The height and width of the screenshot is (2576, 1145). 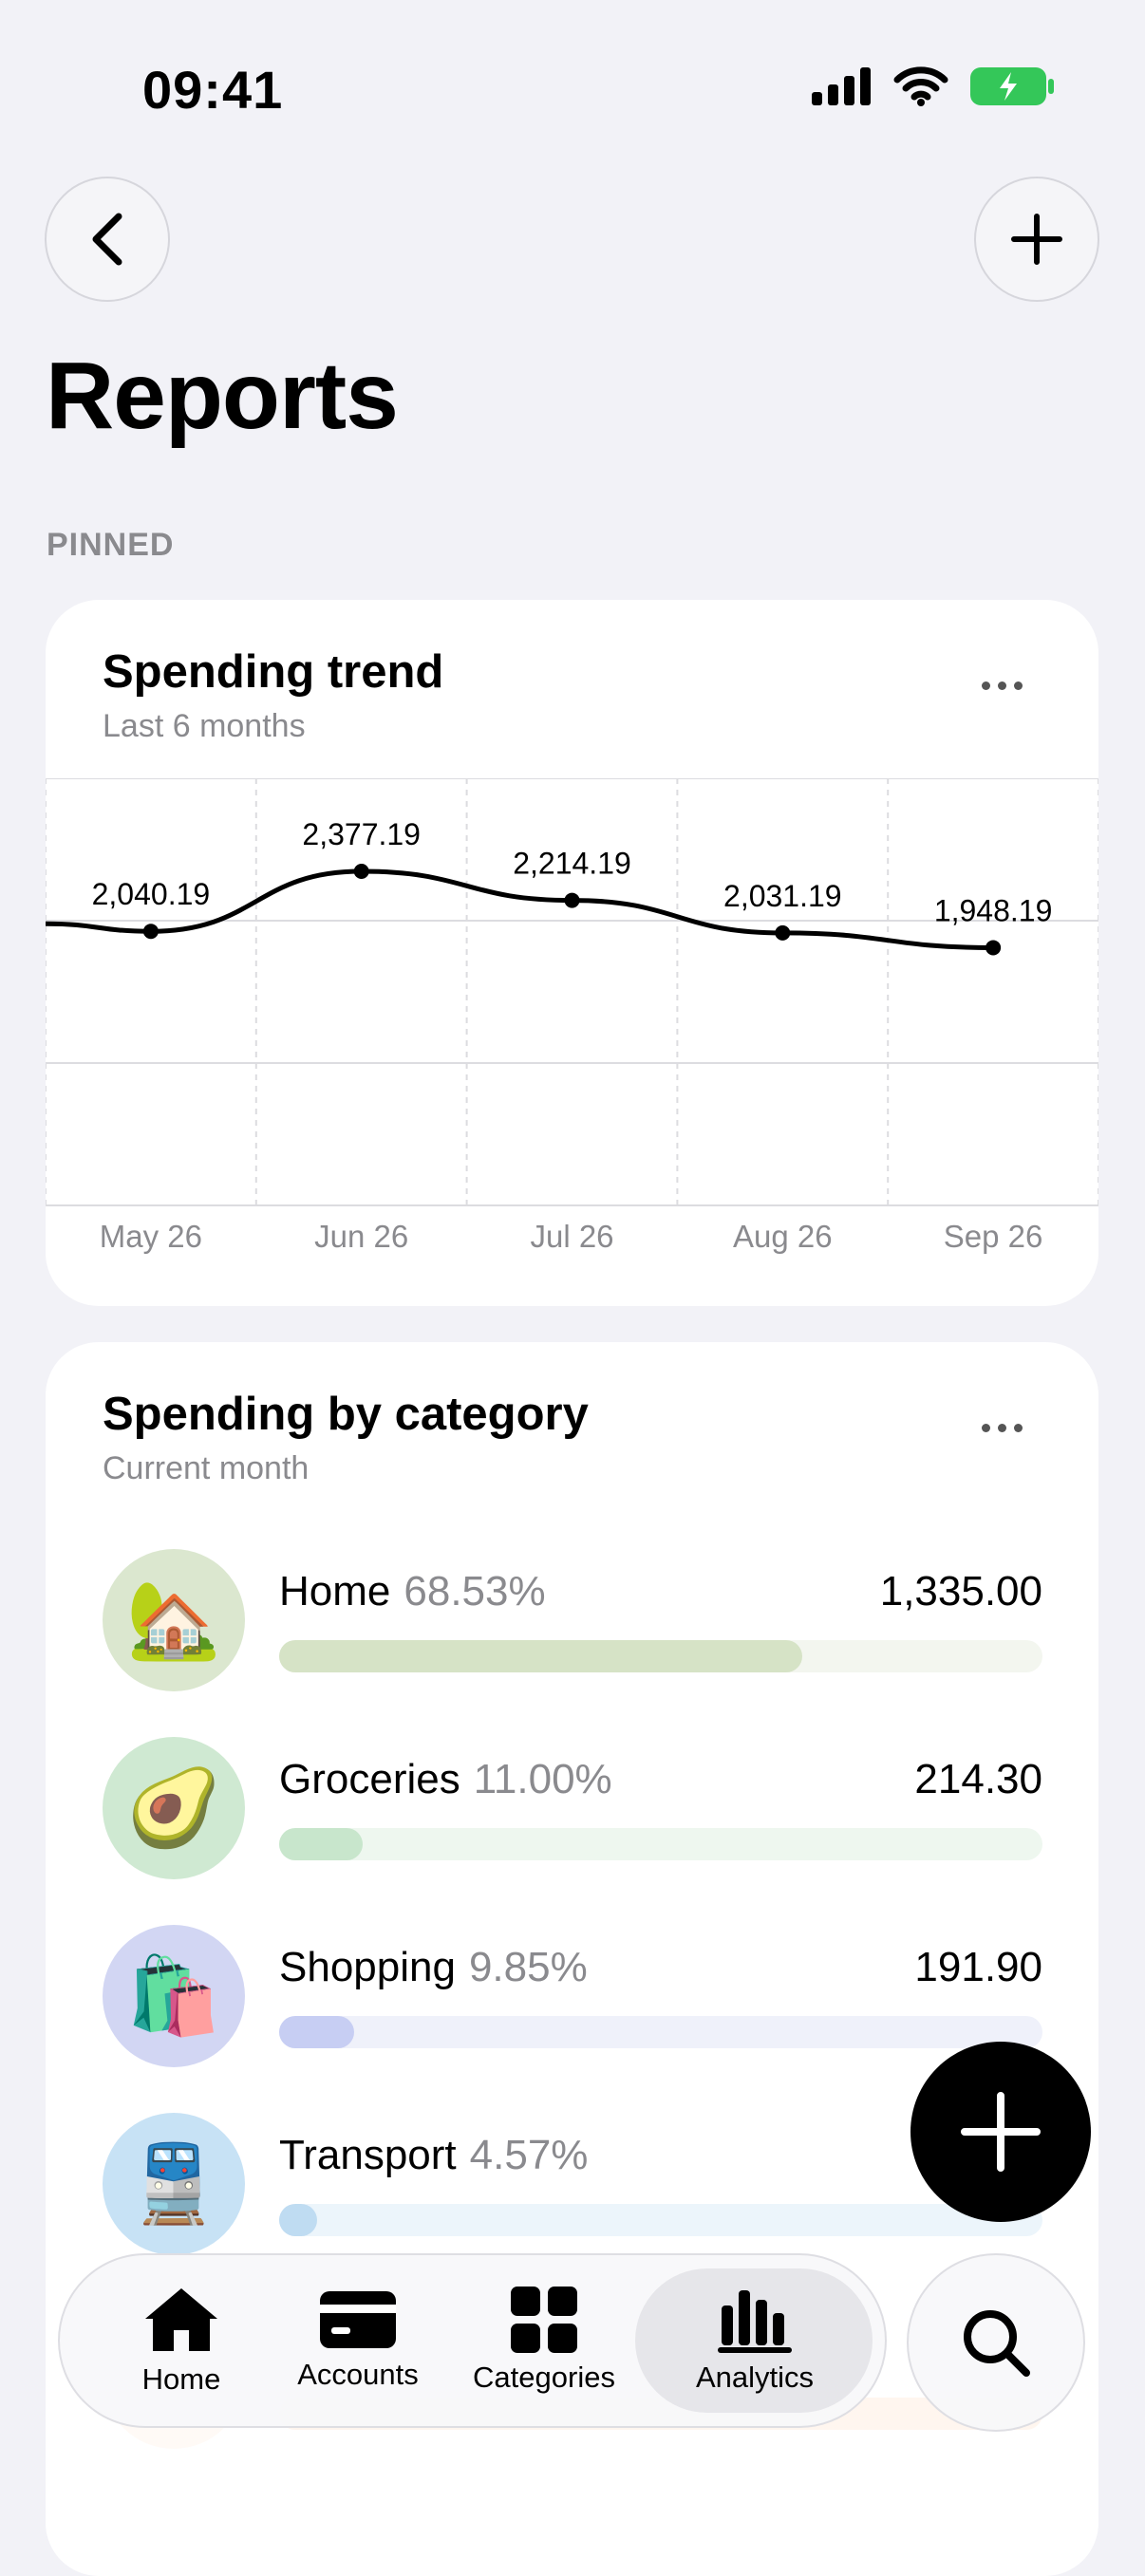 I want to click on cellular-signal-icon, so click(x=841, y=86).